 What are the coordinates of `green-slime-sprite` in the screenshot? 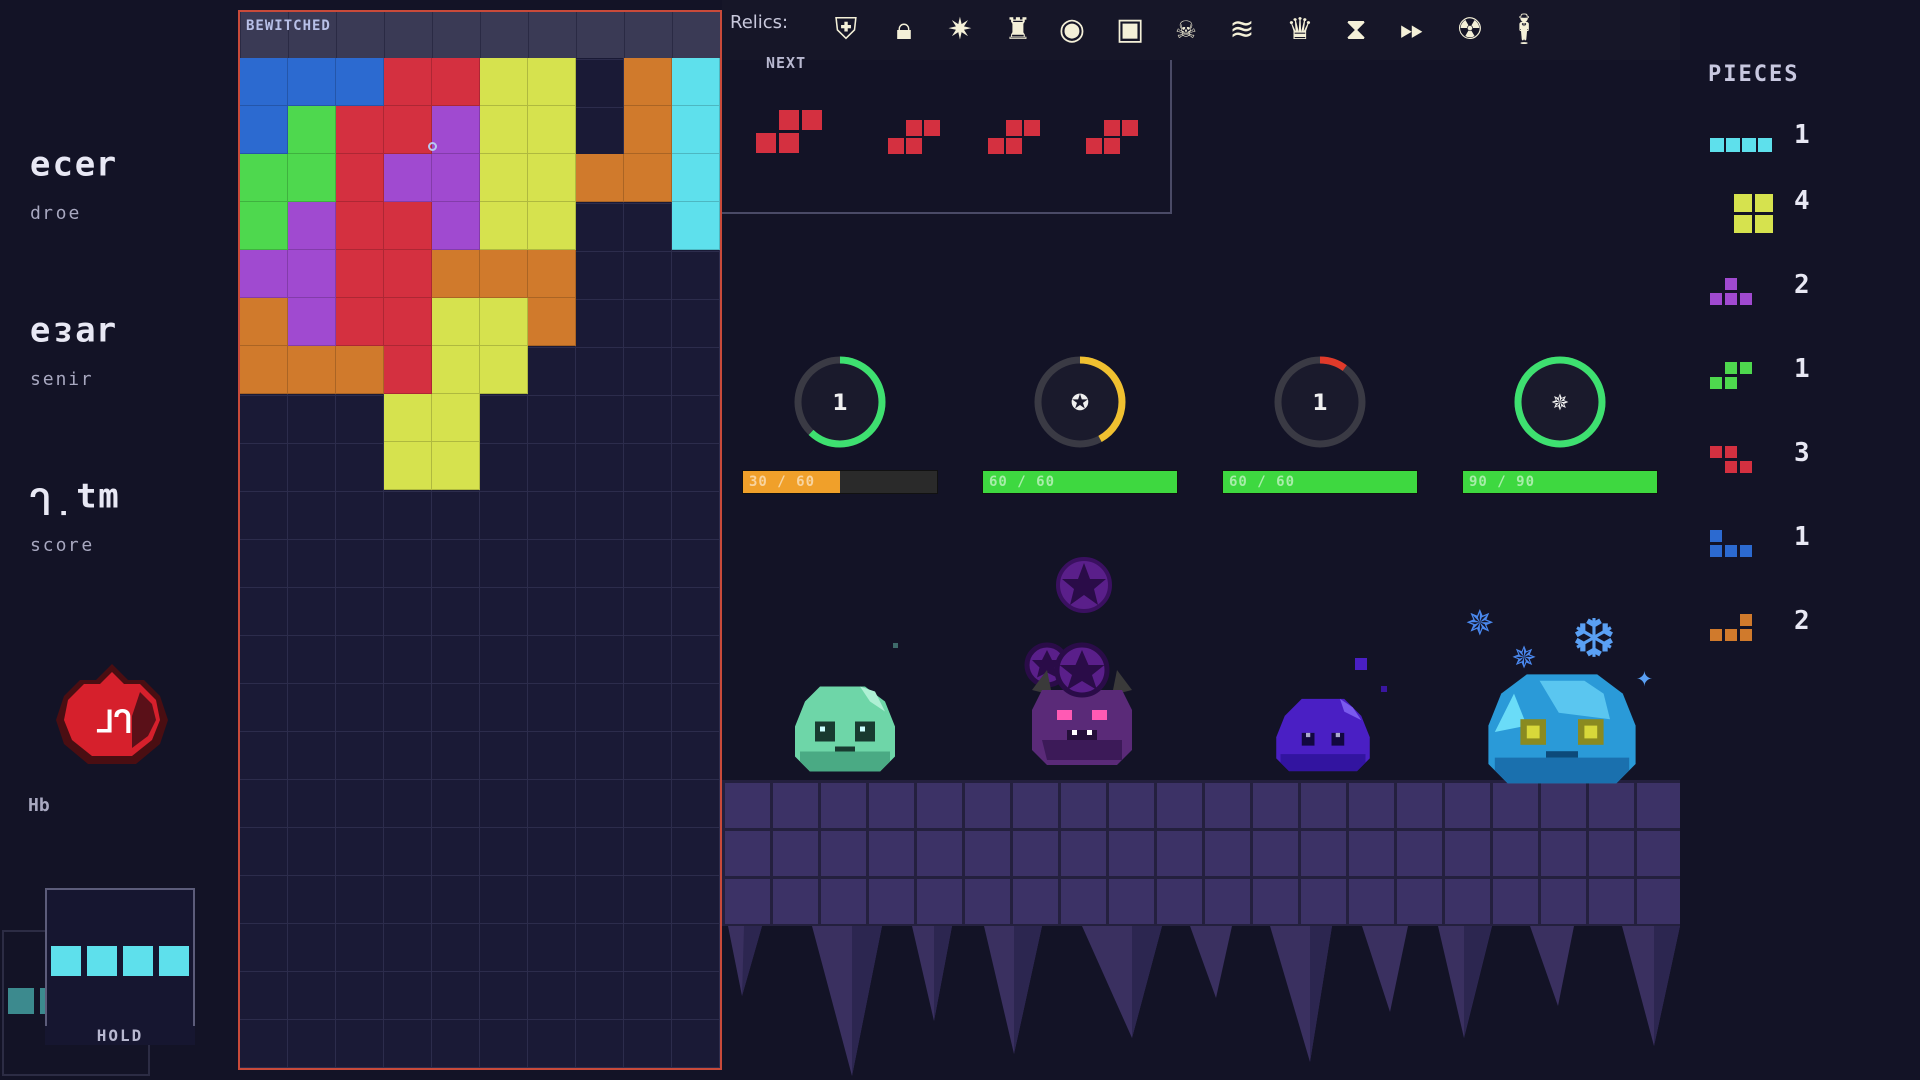 It's located at (845, 729).